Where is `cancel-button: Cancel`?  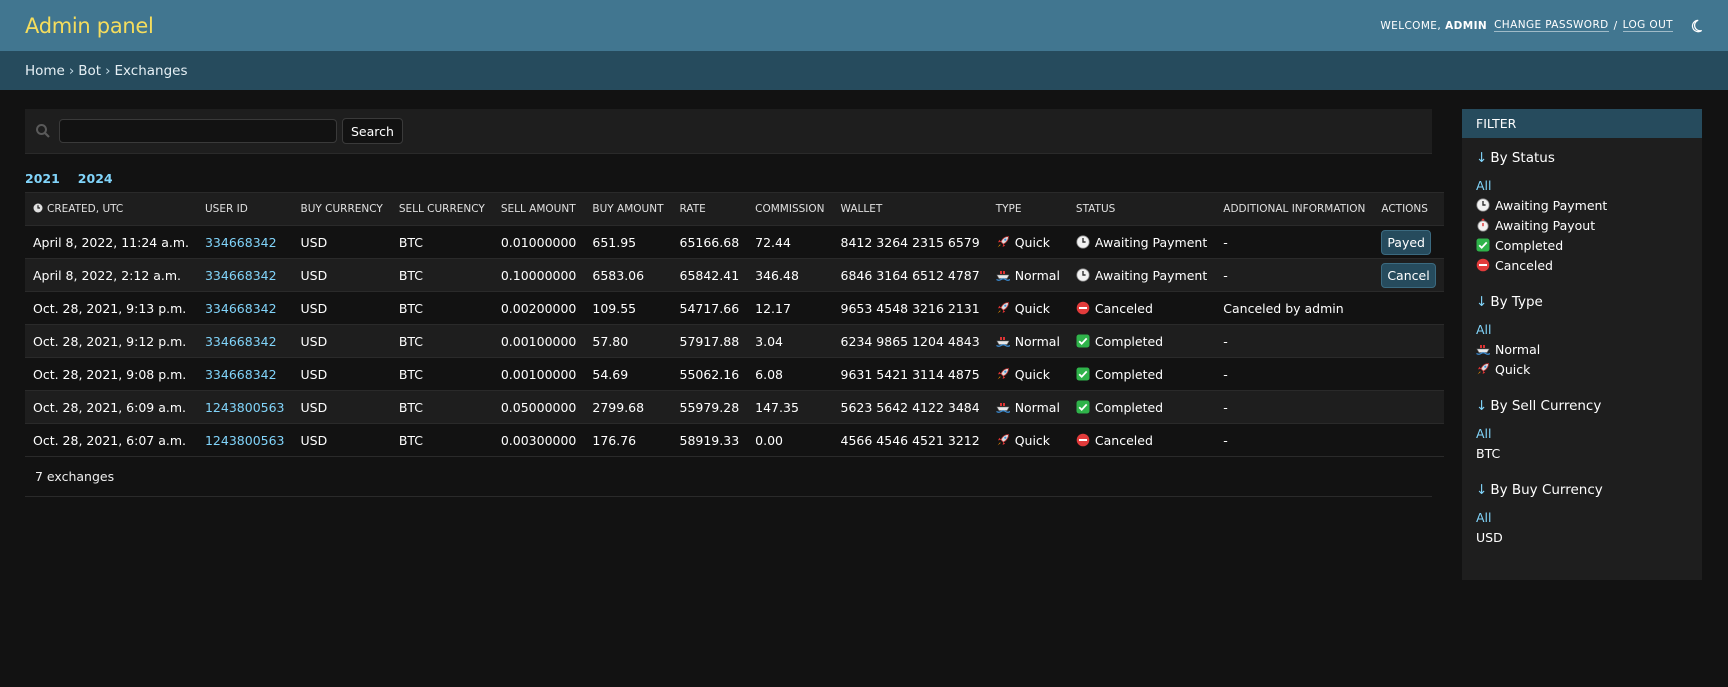
cancel-button: Cancel is located at coordinates (1408, 275).